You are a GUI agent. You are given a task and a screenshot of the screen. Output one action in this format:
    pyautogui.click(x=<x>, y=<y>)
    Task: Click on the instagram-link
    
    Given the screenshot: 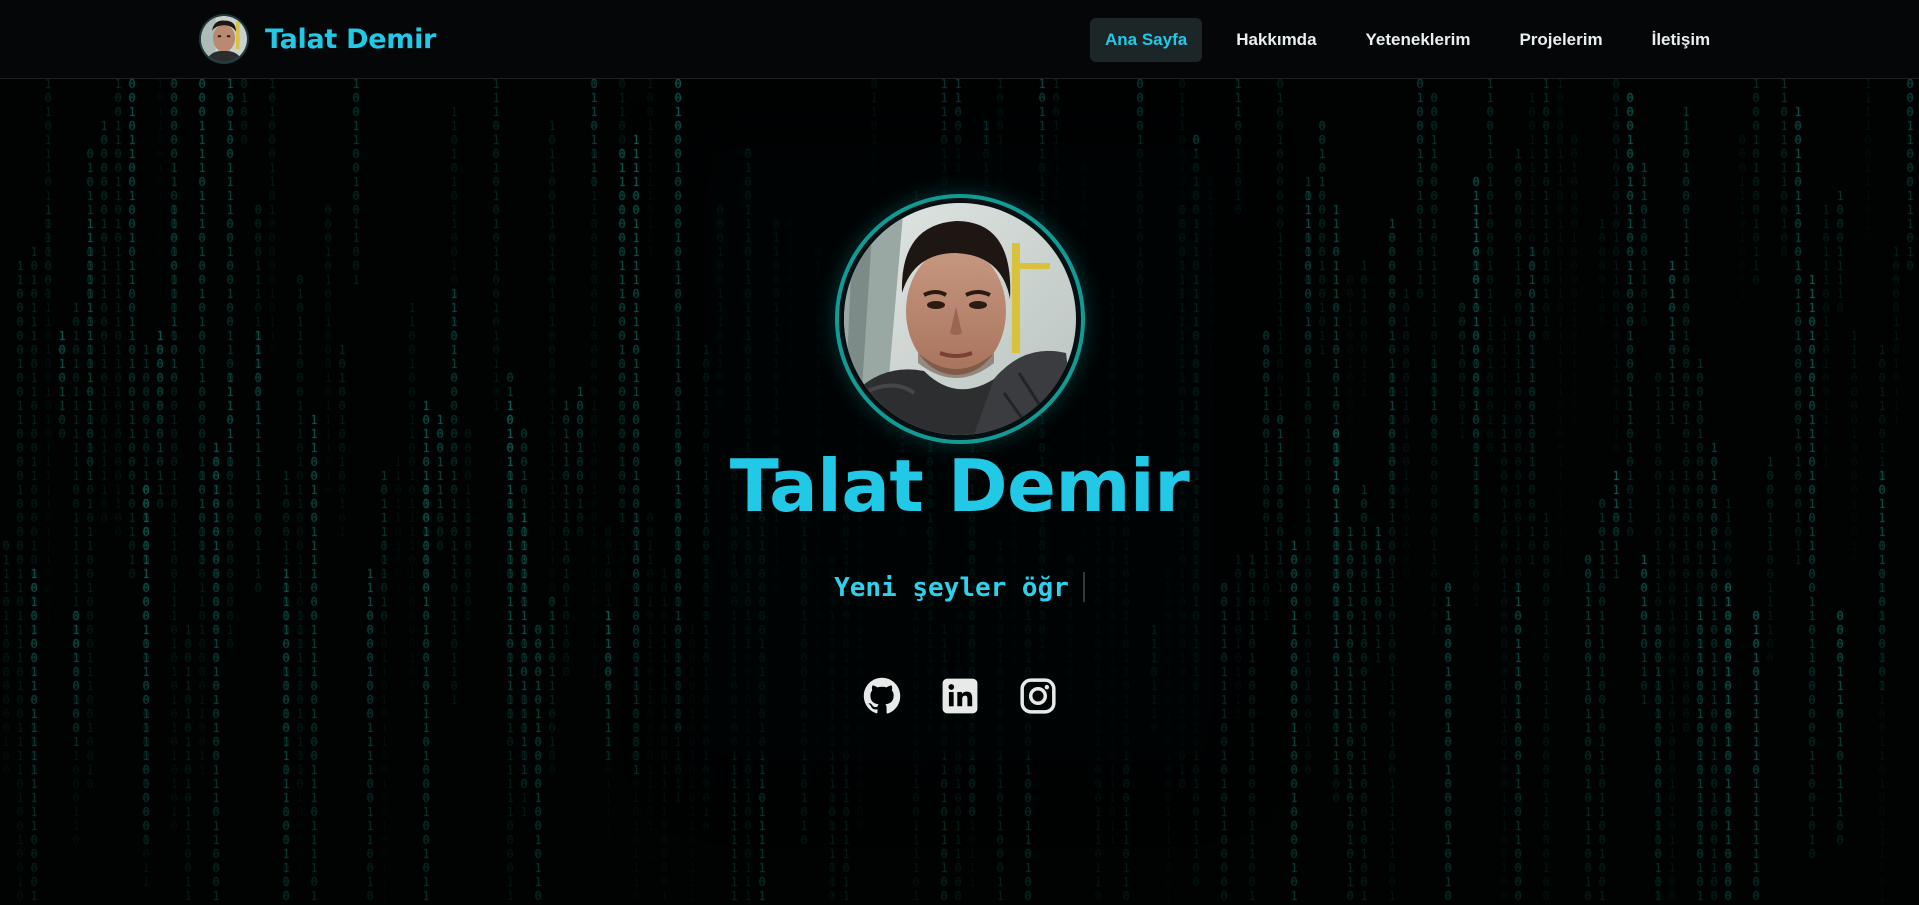 What is the action you would take?
    pyautogui.click(x=1038, y=696)
    